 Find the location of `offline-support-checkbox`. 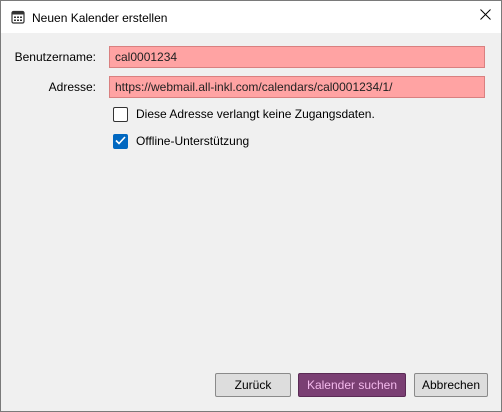

offline-support-checkbox is located at coordinates (120, 141).